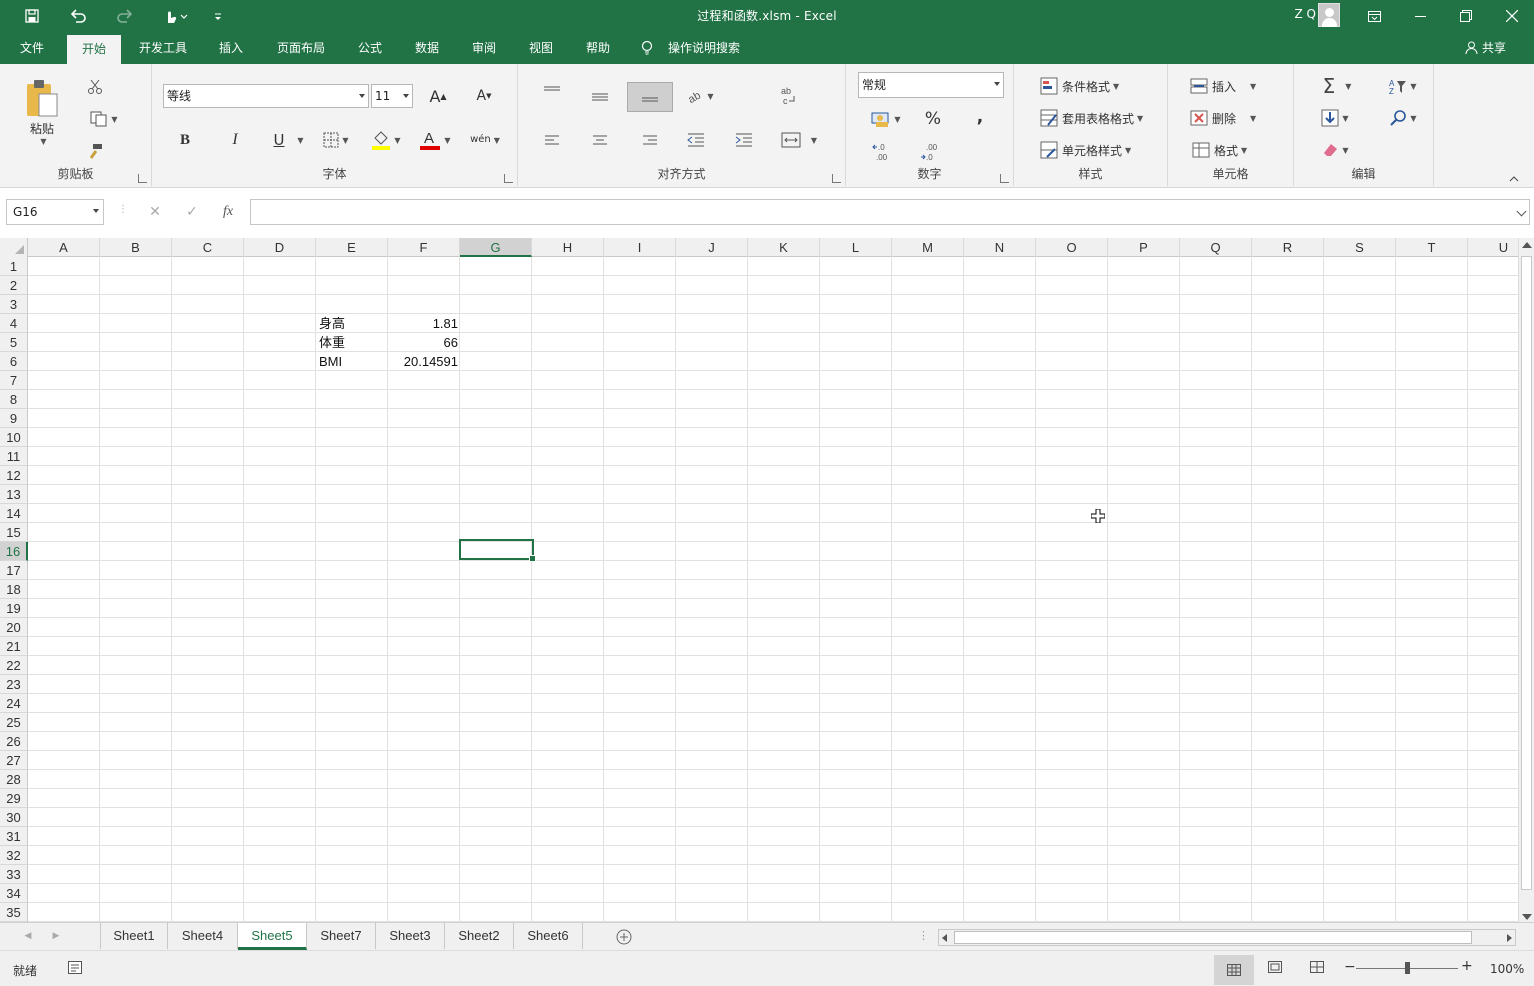 The height and width of the screenshot is (986, 1534). I want to click on cancel-icon: ✕, so click(155, 212).